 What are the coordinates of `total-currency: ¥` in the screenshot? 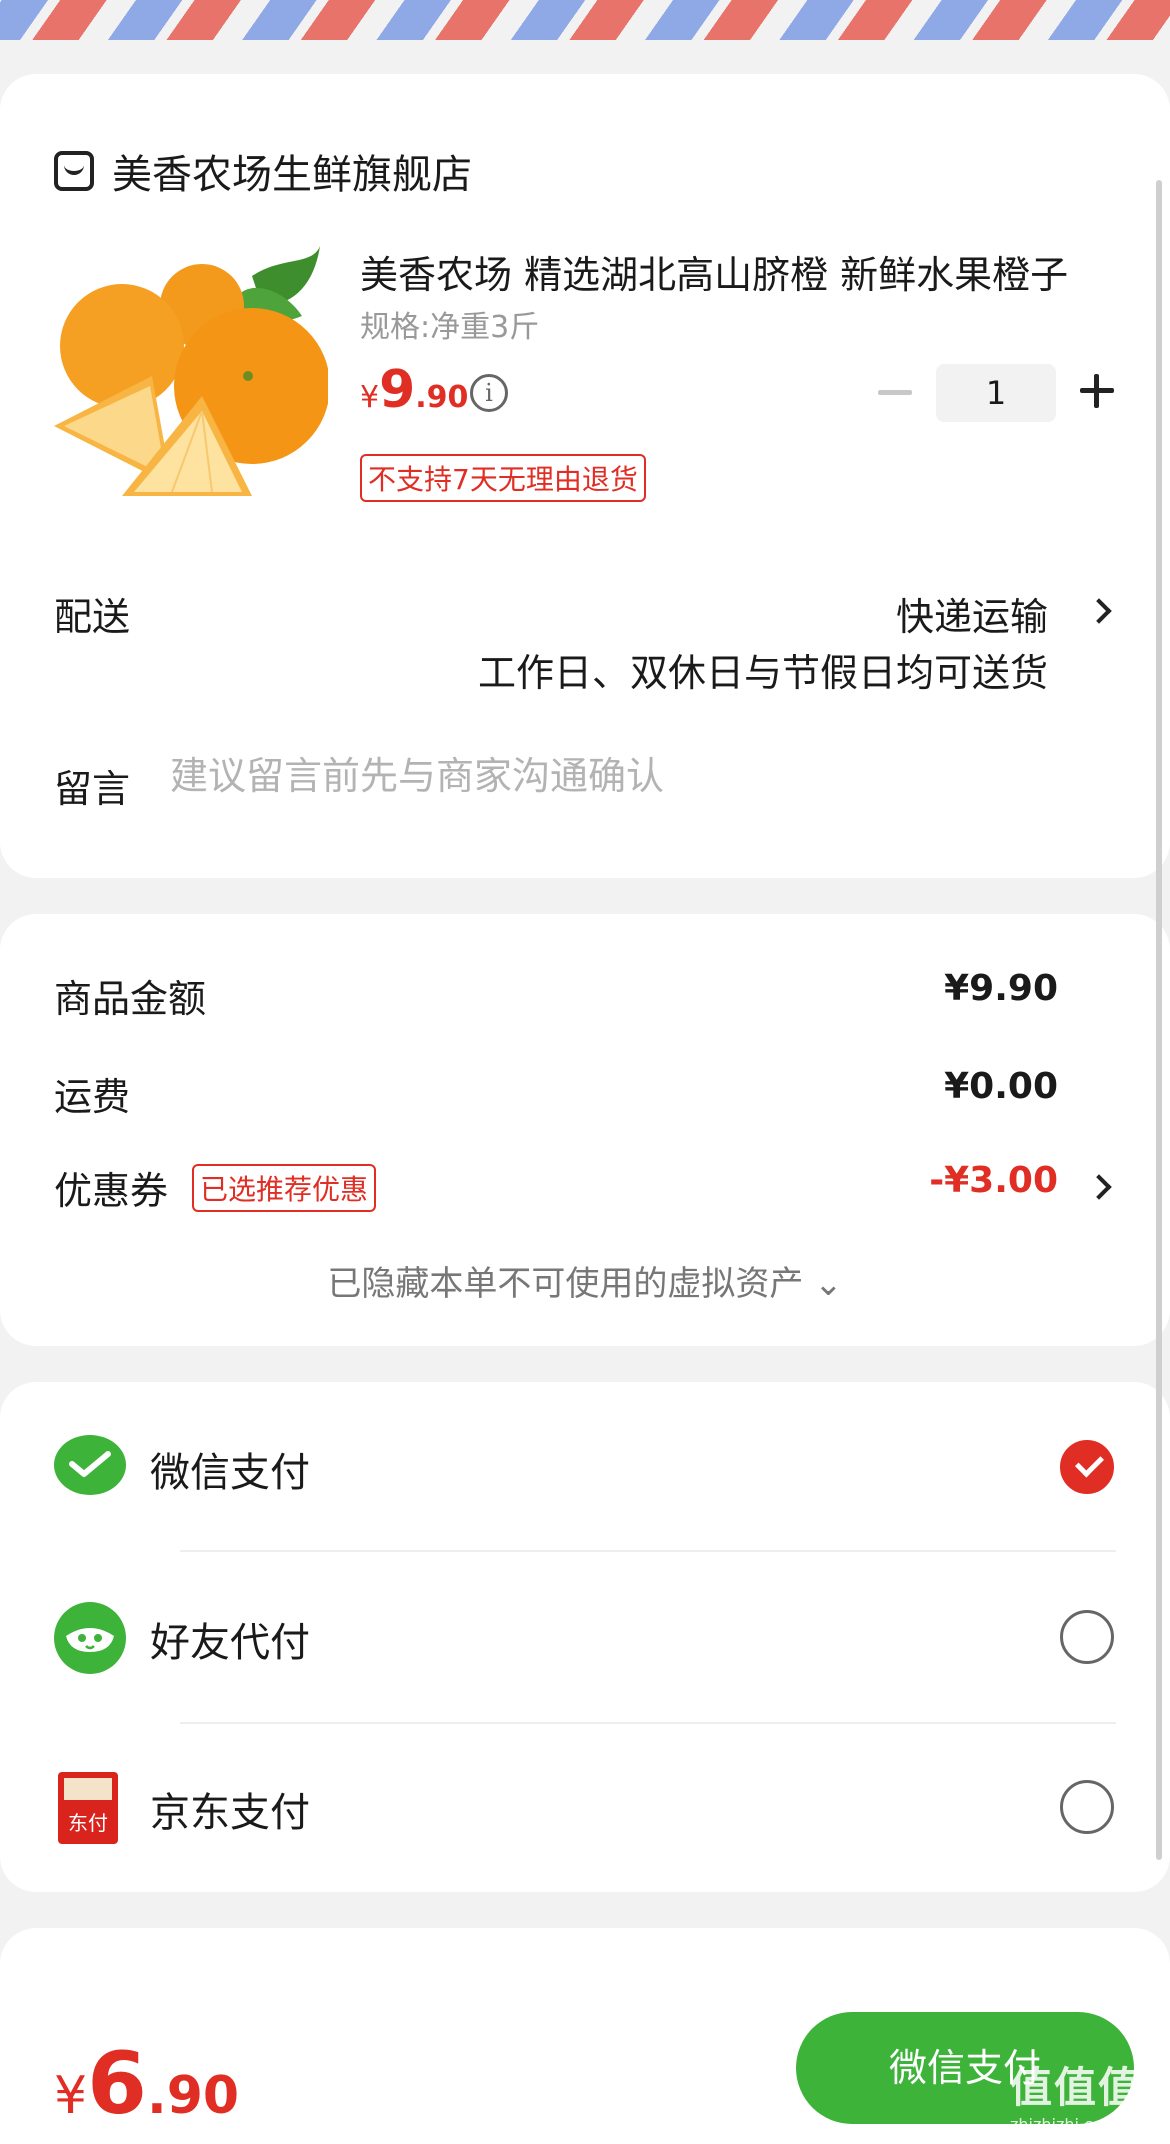 It's located at (71, 2096).